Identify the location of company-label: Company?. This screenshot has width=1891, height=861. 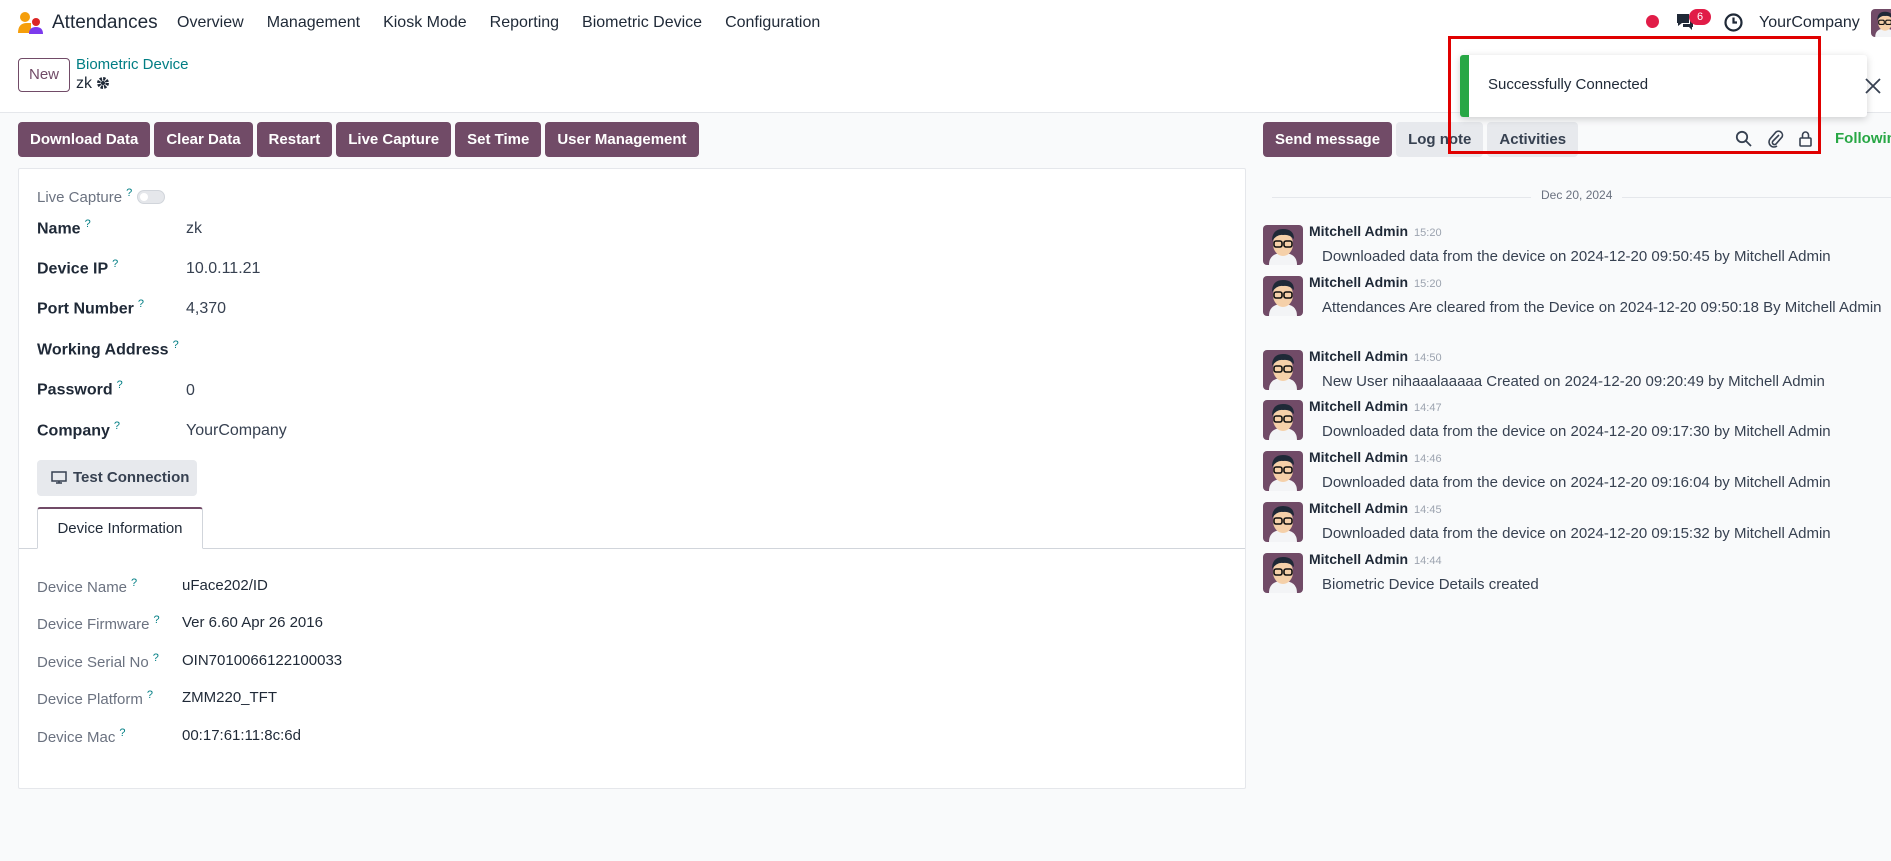
(79, 430).